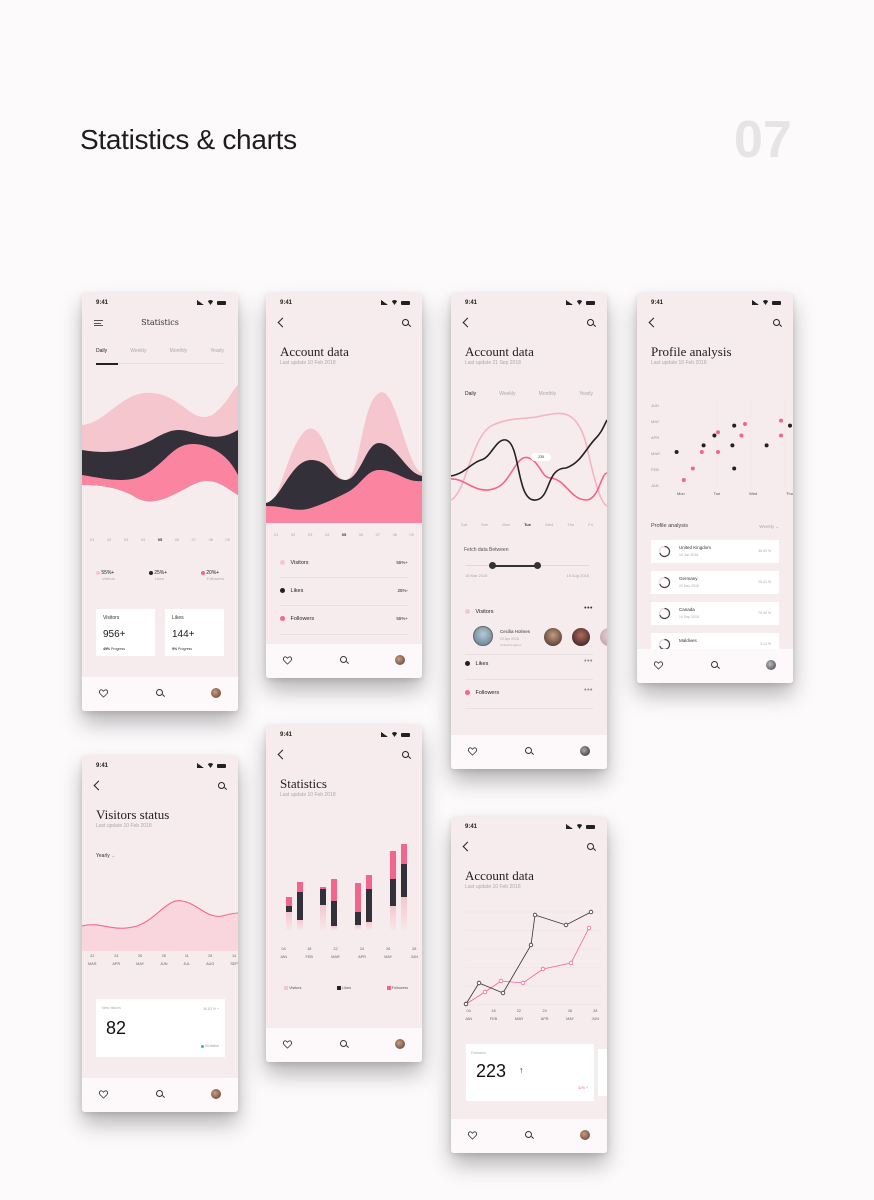 The height and width of the screenshot is (1200, 874). Describe the element at coordinates (715, 582) in the screenshot. I see `country-list-item: Germany 22 Dec 2018 25,41 %` at that location.